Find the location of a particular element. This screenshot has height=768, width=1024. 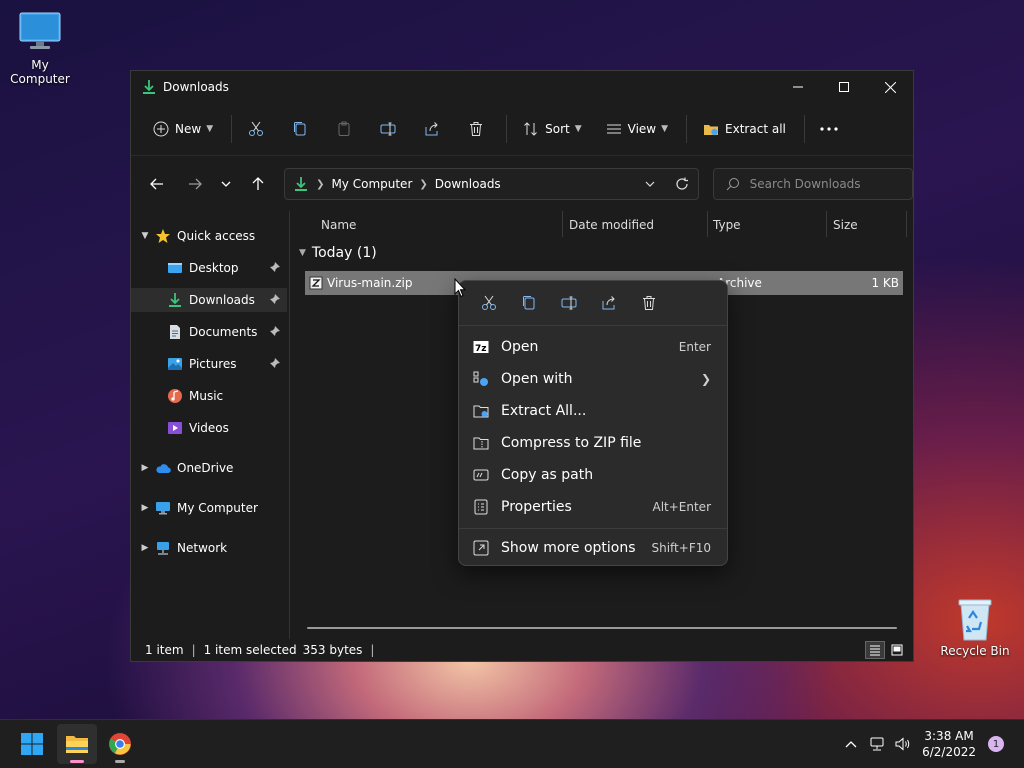

tiles-view-button is located at coordinates (897, 650).